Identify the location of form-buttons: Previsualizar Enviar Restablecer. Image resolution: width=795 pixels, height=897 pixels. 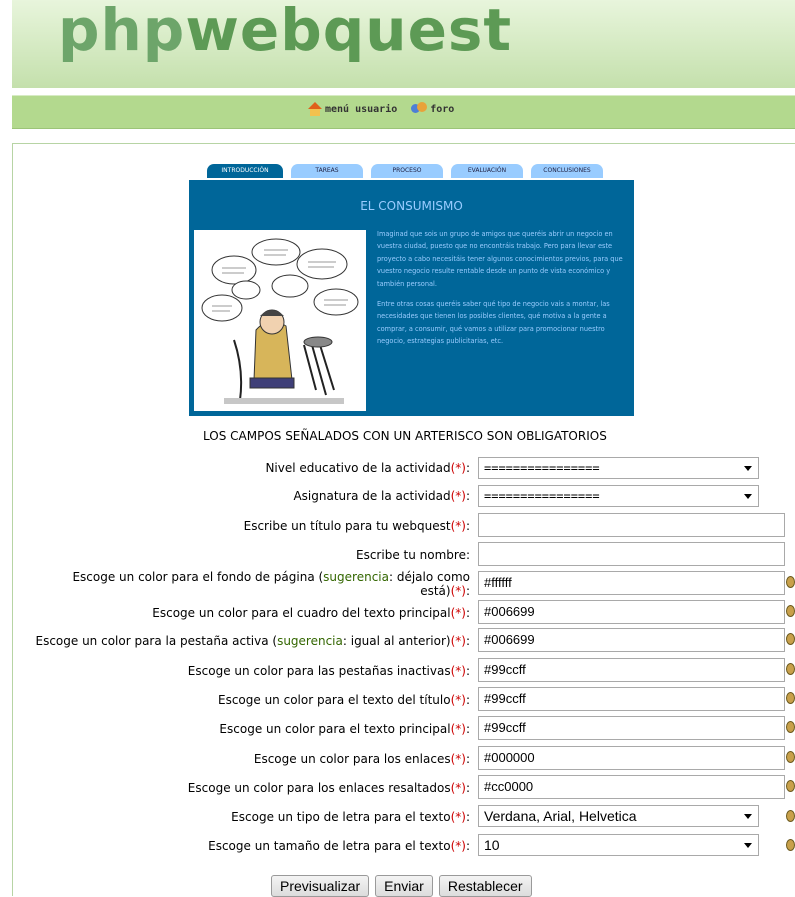
(404, 886).